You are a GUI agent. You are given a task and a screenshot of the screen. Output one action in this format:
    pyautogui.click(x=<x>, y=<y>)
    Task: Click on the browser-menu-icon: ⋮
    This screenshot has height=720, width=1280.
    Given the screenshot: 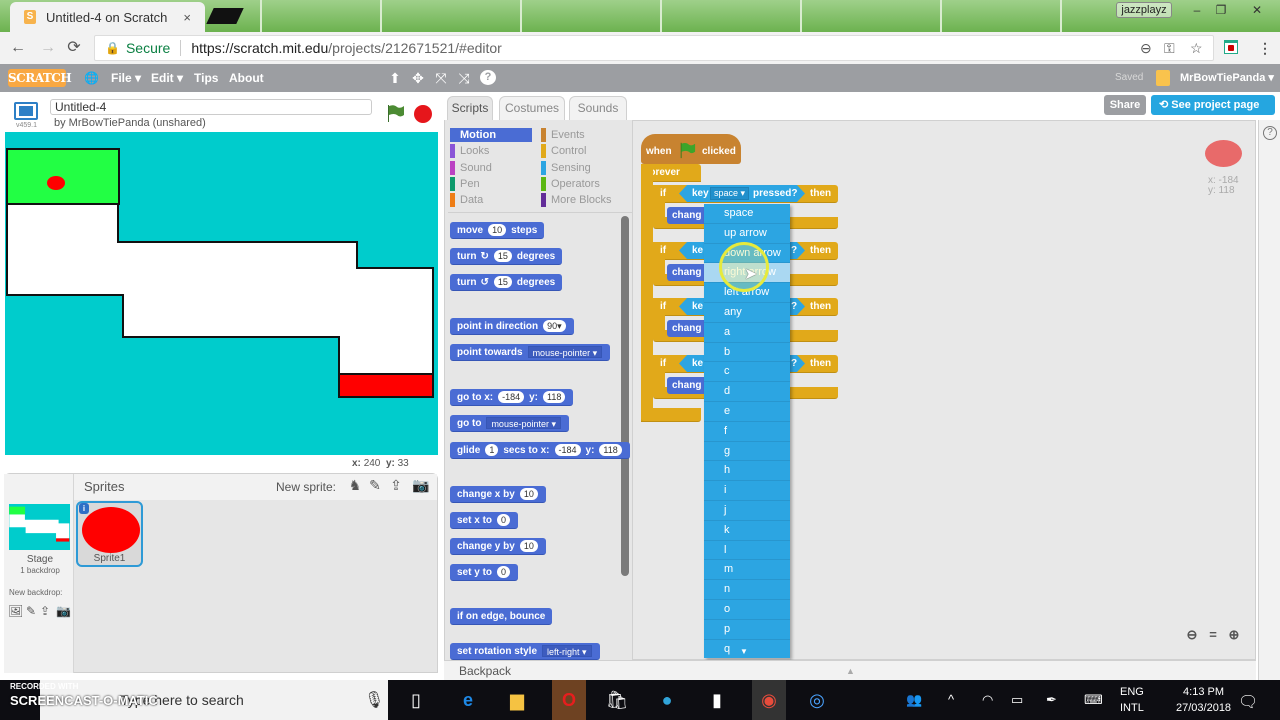 What is the action you would take?
    pyautogui.click(x=1265, y=48)
    